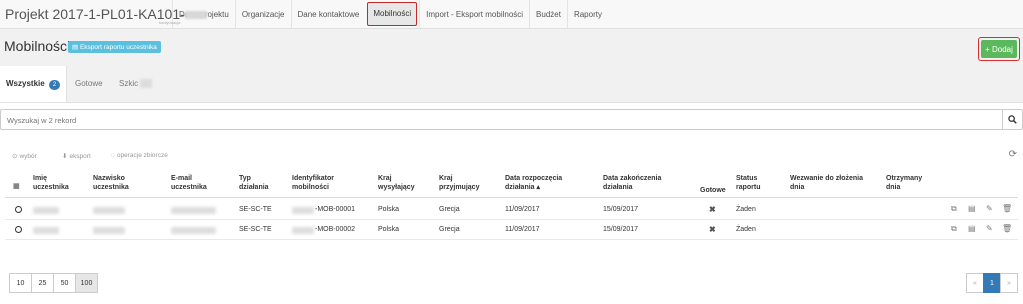 The image size is (1023, 304). What do you see at coordinates (51, 183) in the screenshot?
I see `col-first-name: Imię uczestnika` at bounding box center [51, 183].